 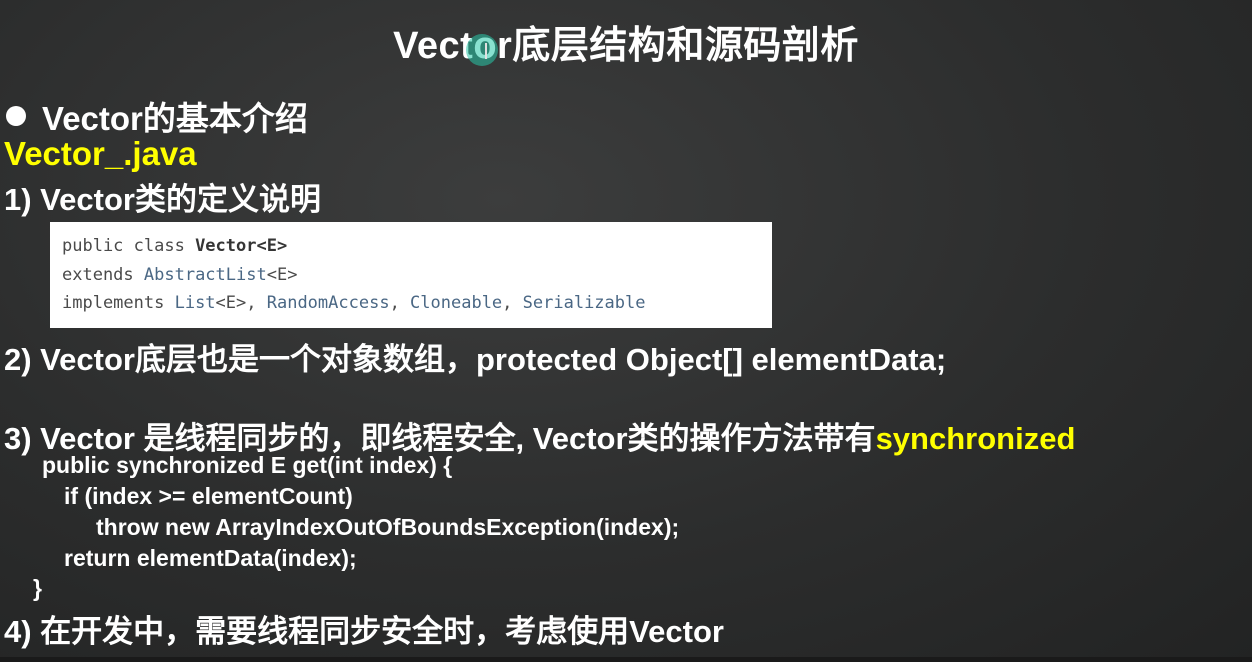 I want to click on declaration-line-3-sep-2: ,, so click(x=400, y=303).